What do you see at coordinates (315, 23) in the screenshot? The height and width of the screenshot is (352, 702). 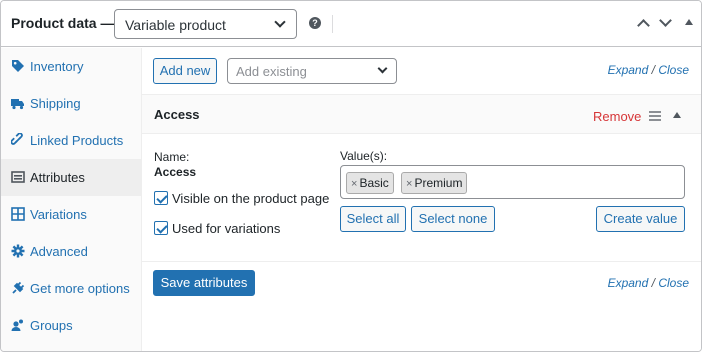 I see `help-icon: ?` at bounding box center [315, 23].